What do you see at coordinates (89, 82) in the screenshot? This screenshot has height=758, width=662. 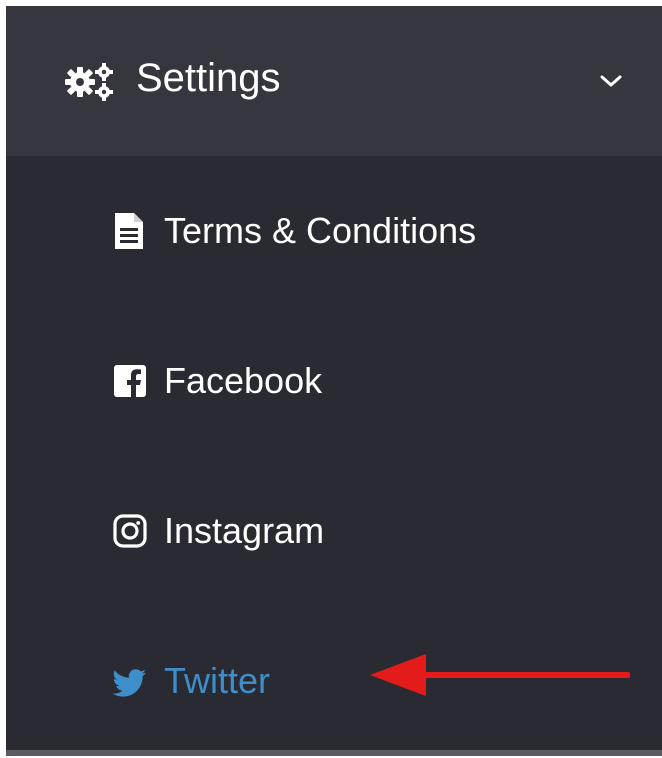 I see `gears-icon` at bounding box center [89, 82].